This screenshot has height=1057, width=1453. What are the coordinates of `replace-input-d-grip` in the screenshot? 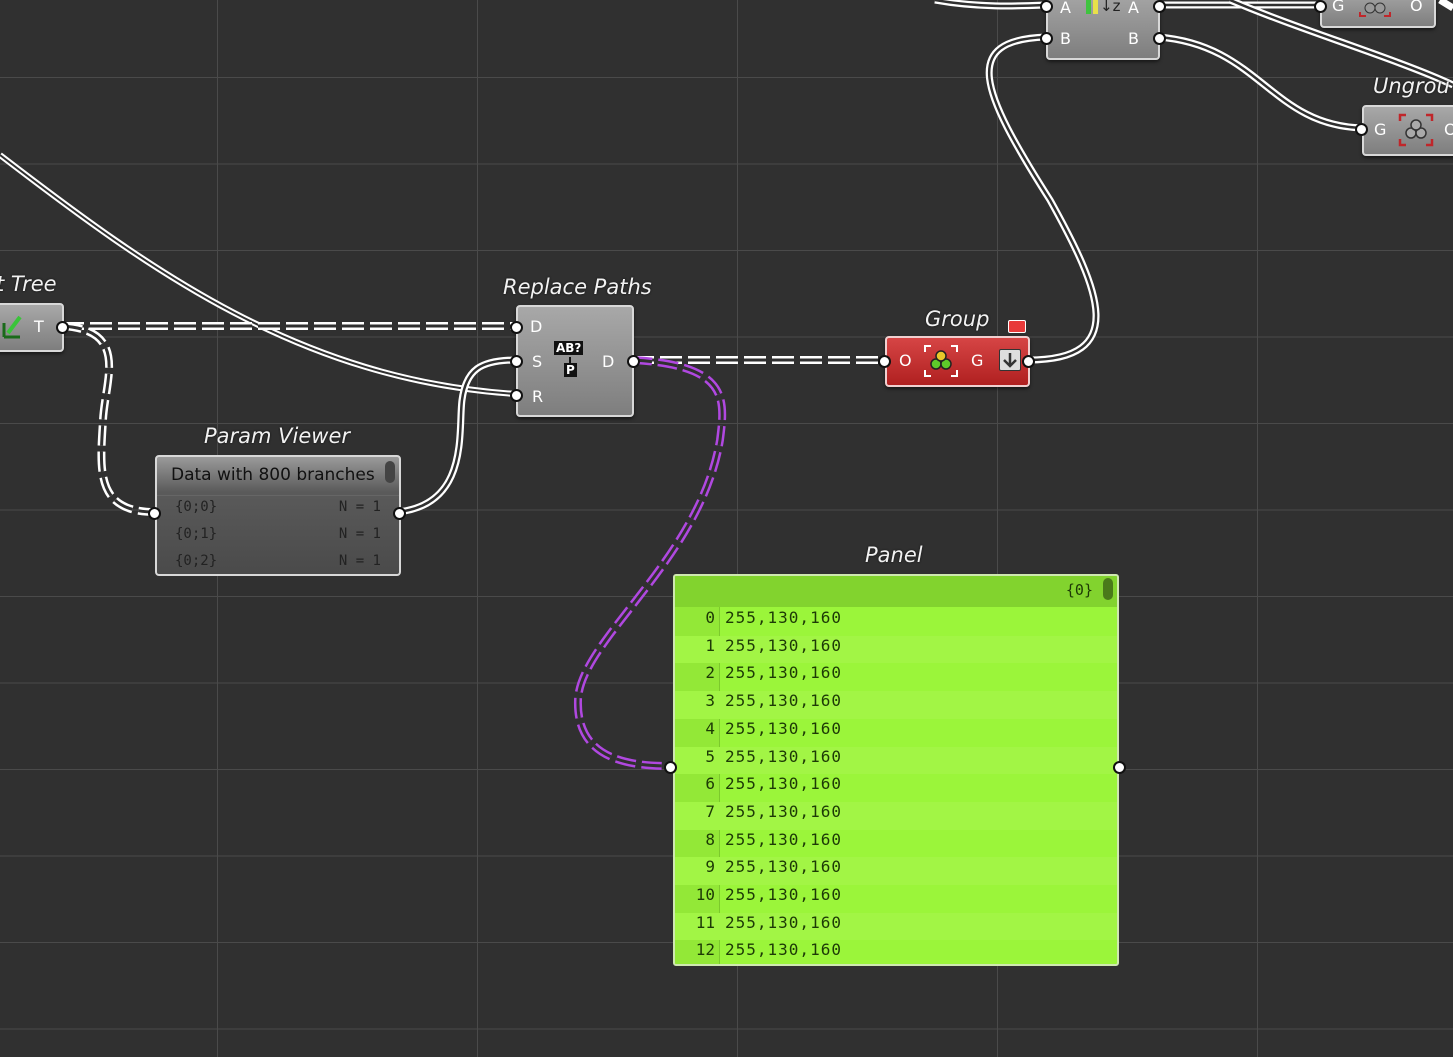 It's located at (516, 327).